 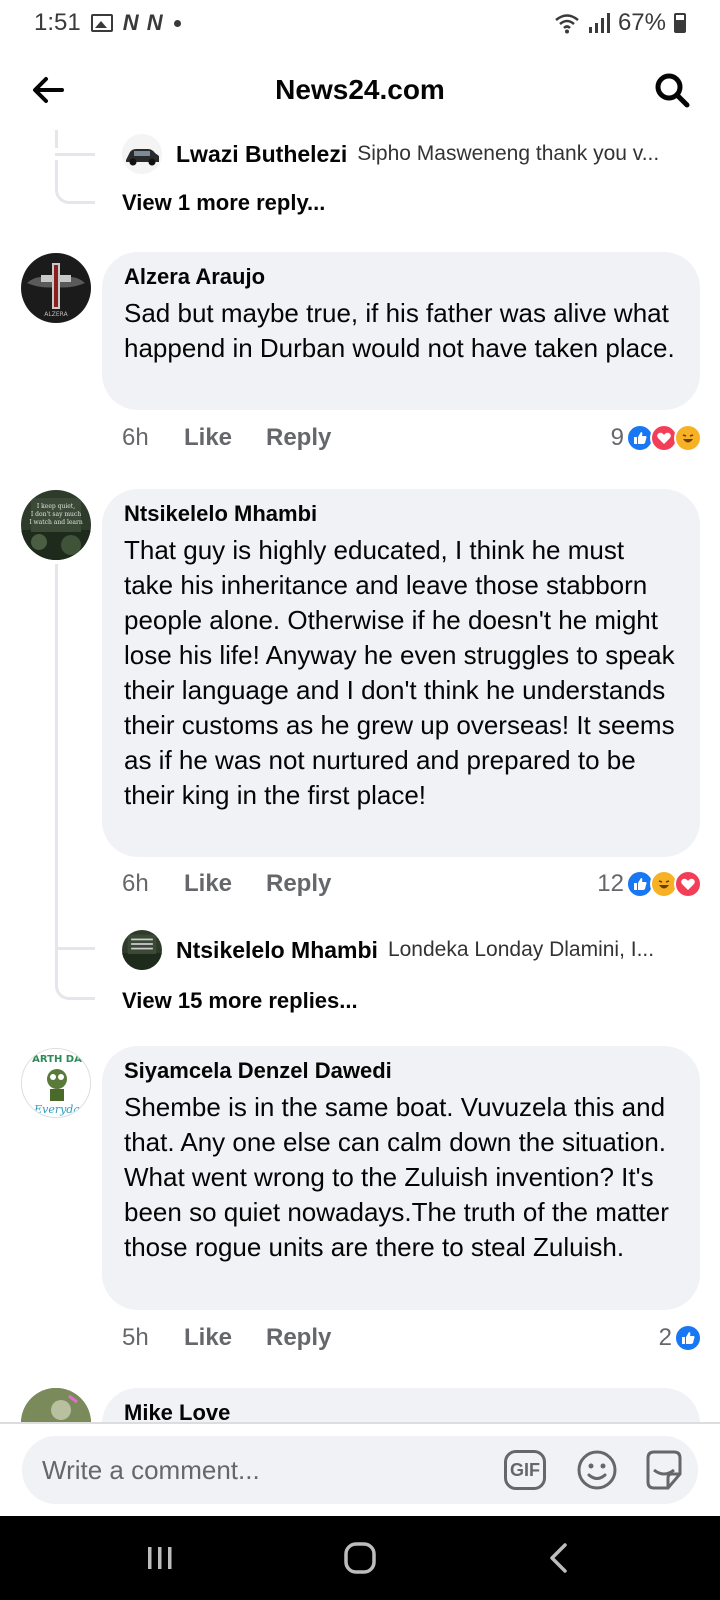 I want to click on reaction-count: 12, so click(x=610, y=883).